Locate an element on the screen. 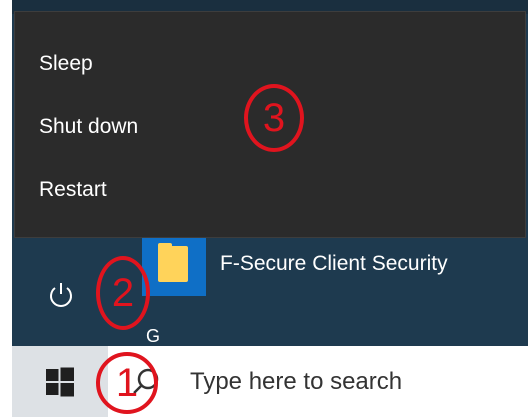  app-label-f-secure: F-Secure Client Security is located at coordinates (334, 264).